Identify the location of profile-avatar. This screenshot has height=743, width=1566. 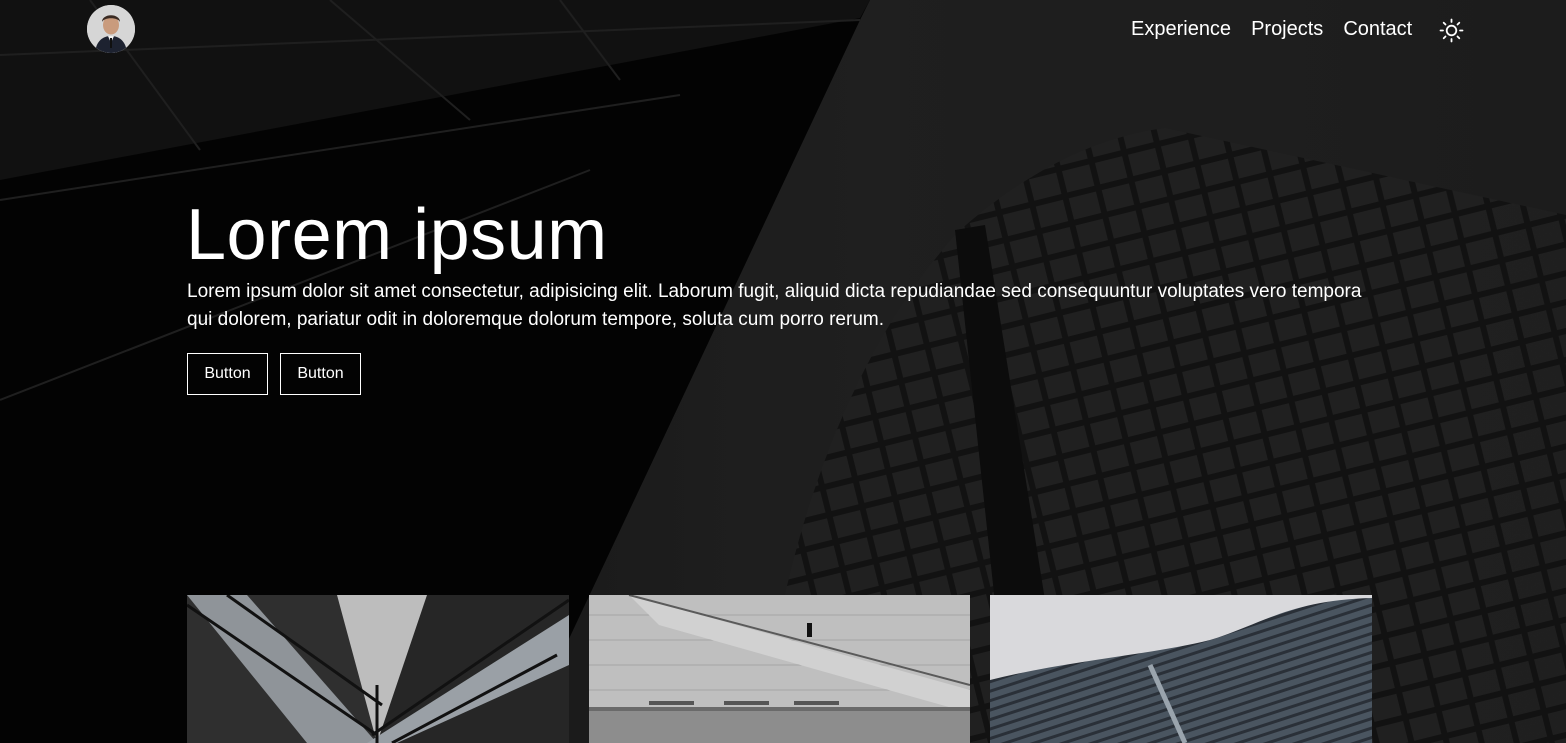
(111, 29).